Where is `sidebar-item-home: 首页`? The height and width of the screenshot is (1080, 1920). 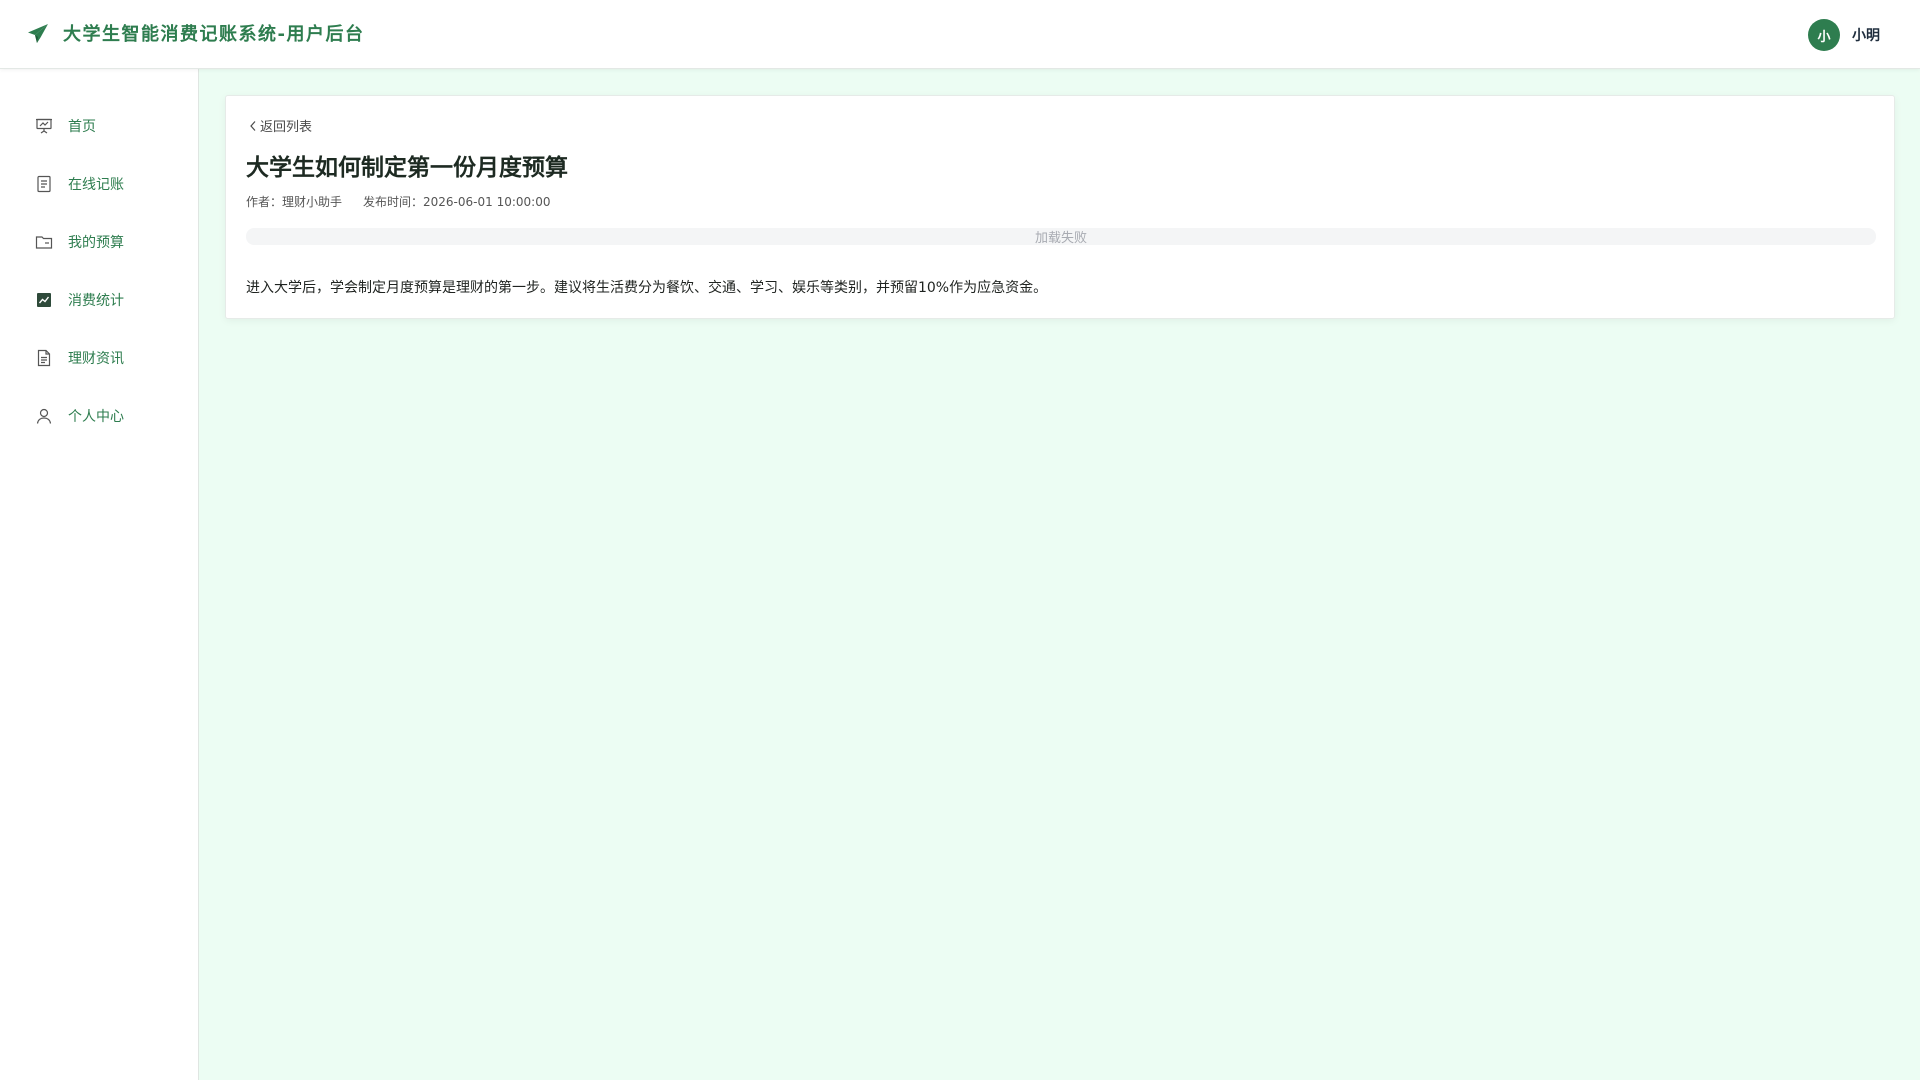 sidebar-item-home: 首页 is located at coordinates (99, 126).